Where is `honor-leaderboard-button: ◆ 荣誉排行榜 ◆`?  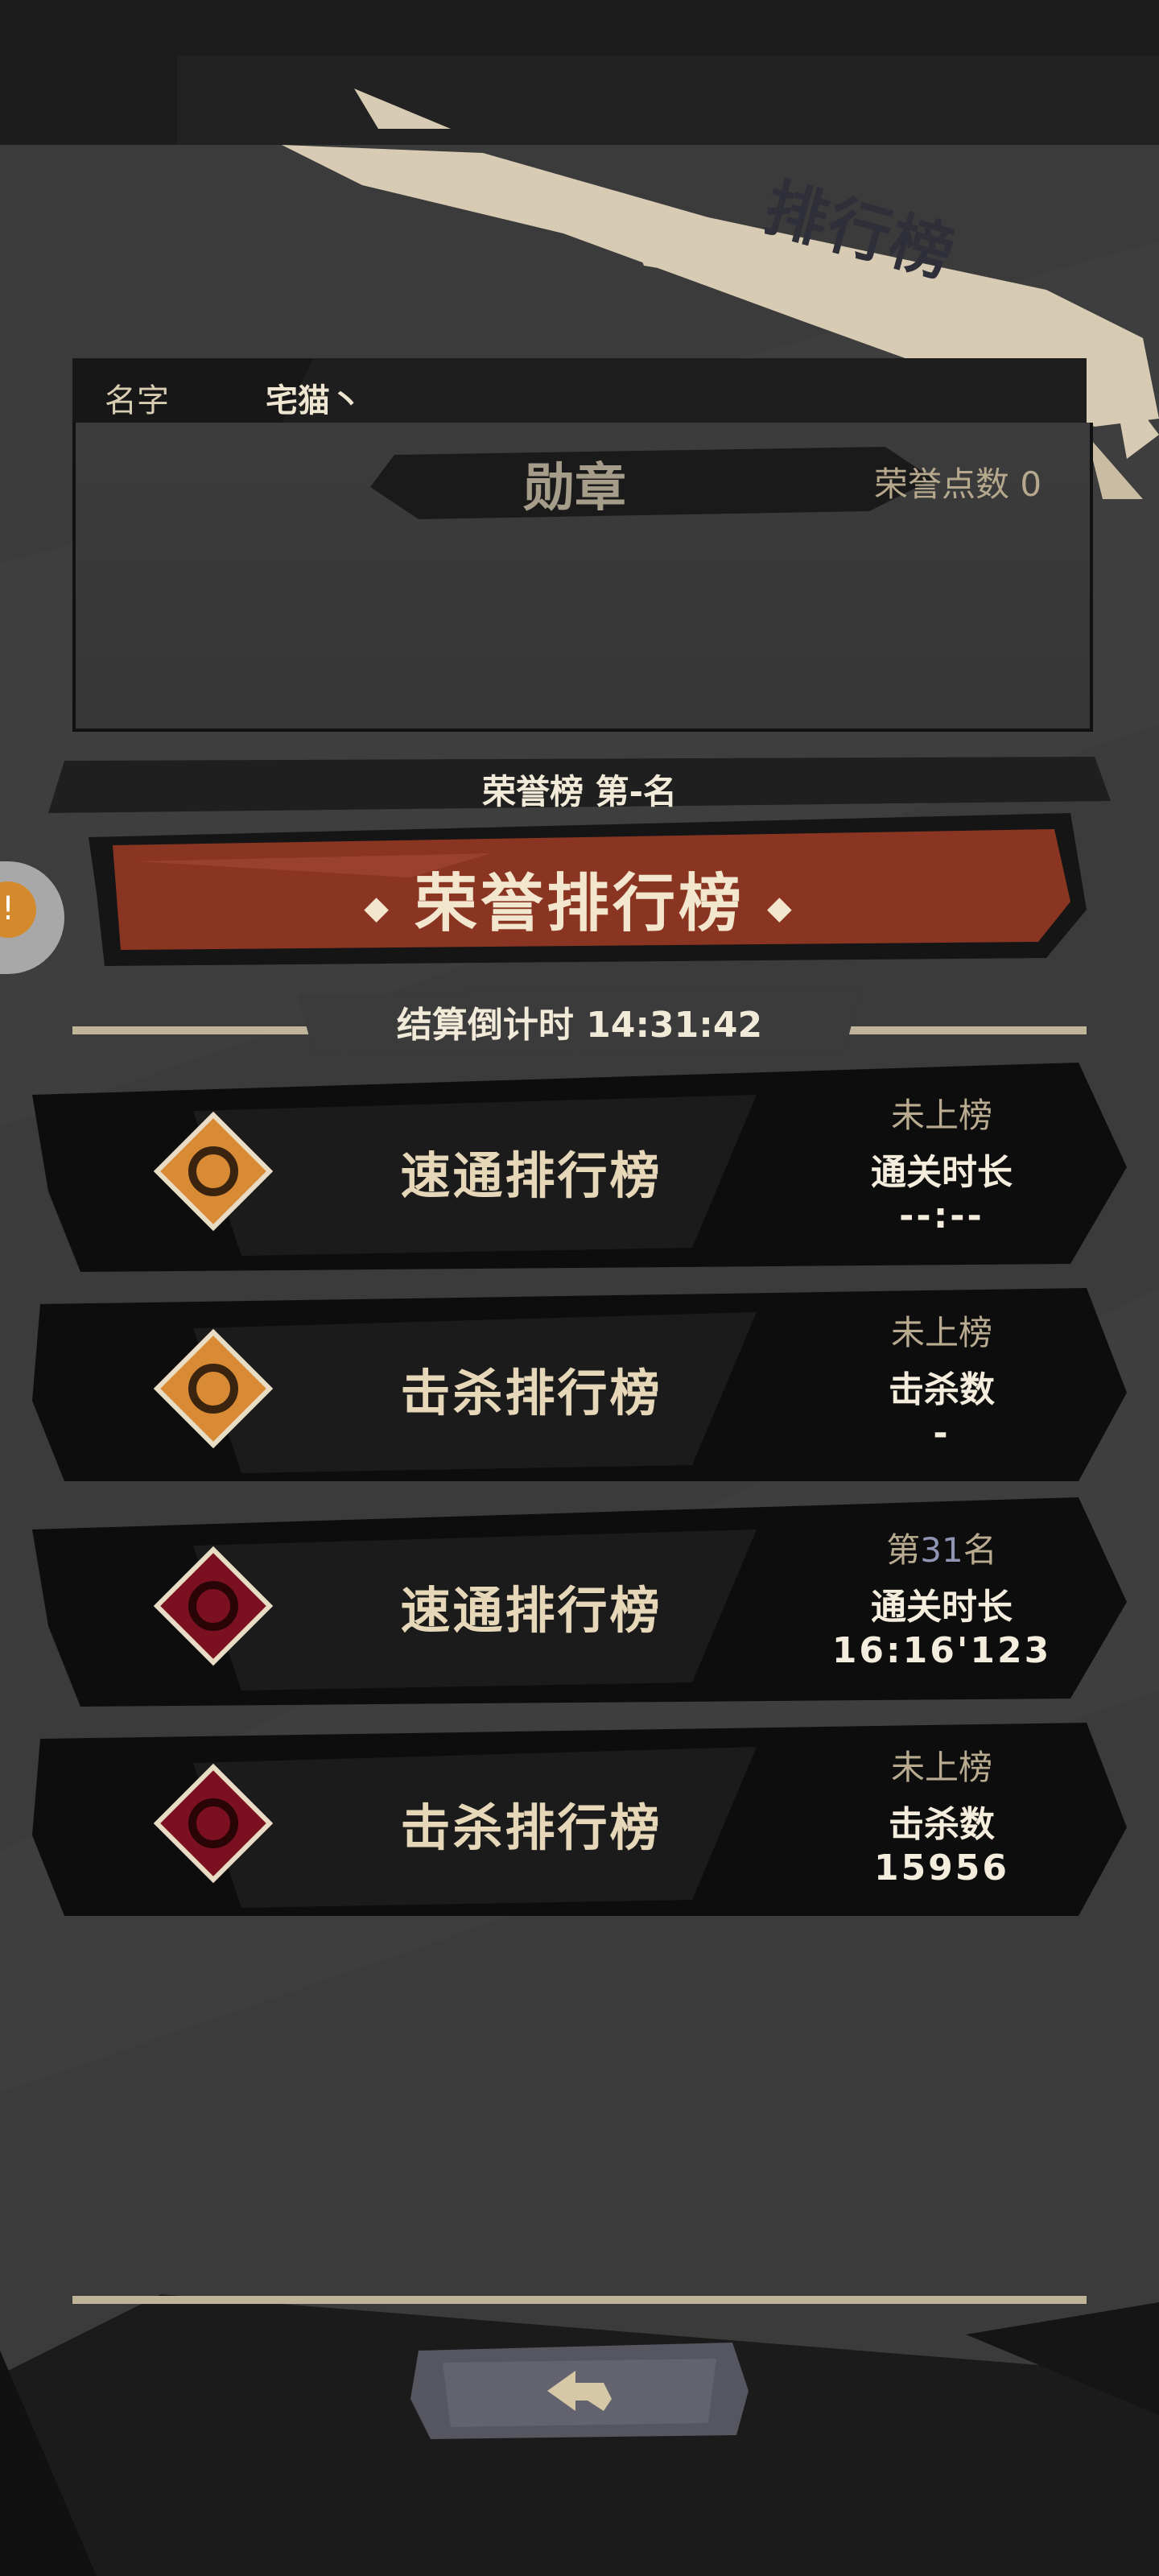
honor-leaderboard-button: ◆ 荣誉排行榜 ◆ is located at coordinates (579, 898).